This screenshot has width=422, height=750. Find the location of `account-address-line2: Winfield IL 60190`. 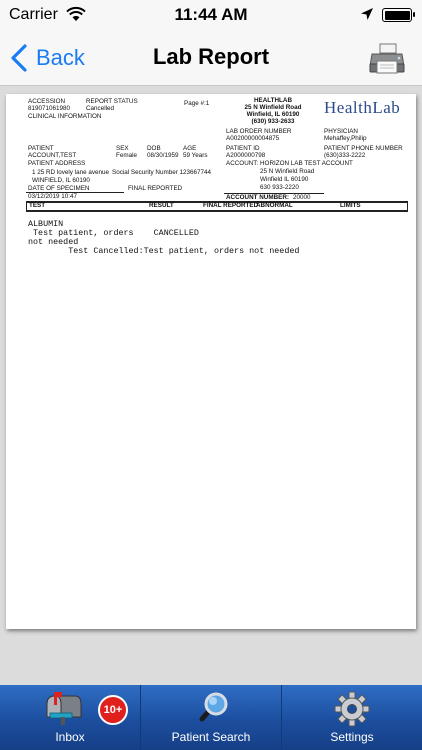

account-address-line2: Winfield IL 60190 is located at coordinates (284, 179).